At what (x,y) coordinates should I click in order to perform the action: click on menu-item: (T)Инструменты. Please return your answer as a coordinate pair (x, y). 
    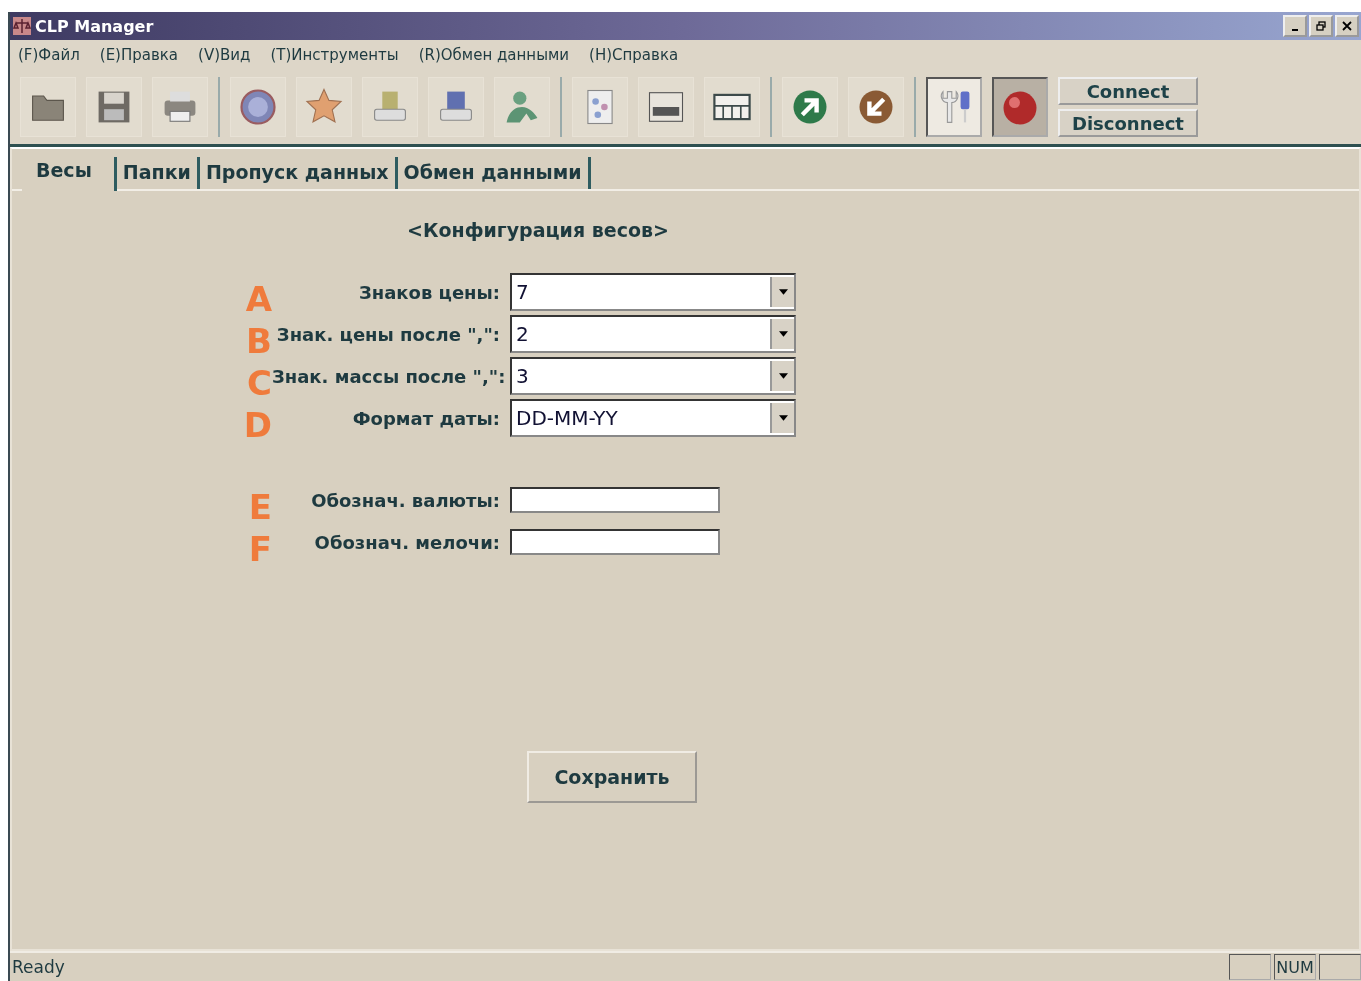
    Looking at the image, I should click on (334, 55).